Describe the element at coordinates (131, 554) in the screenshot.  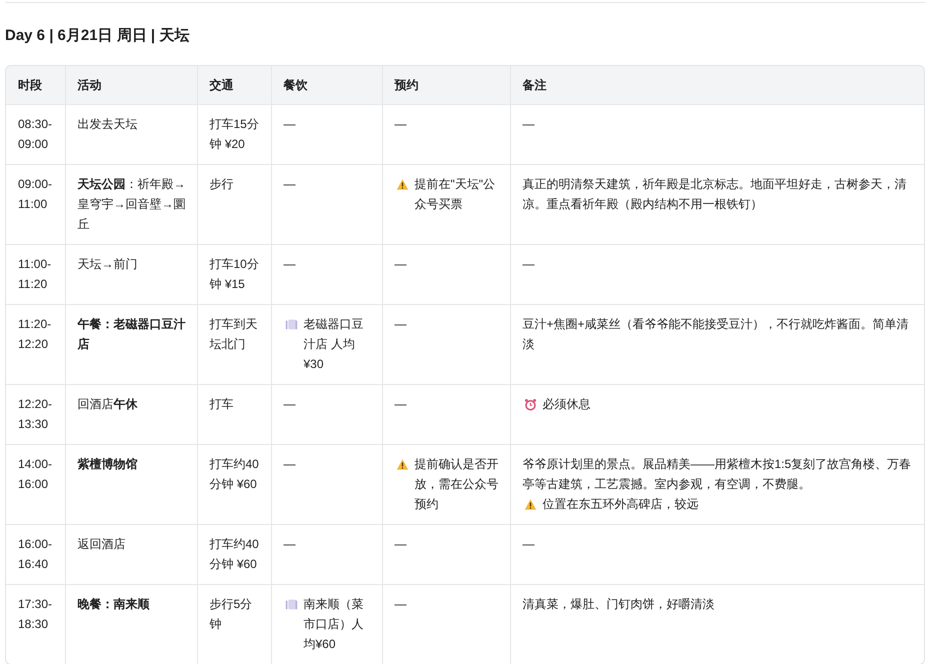
I see `activity-cell: 返回酒店` at that location.